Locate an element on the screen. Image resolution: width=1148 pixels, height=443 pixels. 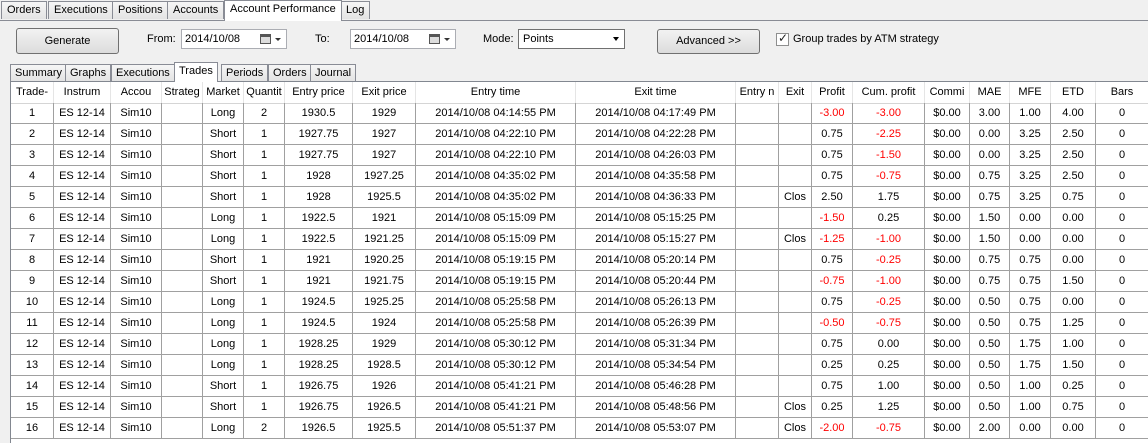
cell-cum-profit: -0.25 is located at coordinates (889, 260).